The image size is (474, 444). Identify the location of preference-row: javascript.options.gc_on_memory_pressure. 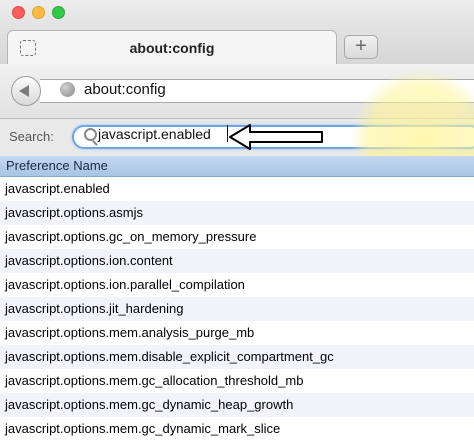
(237, 237).